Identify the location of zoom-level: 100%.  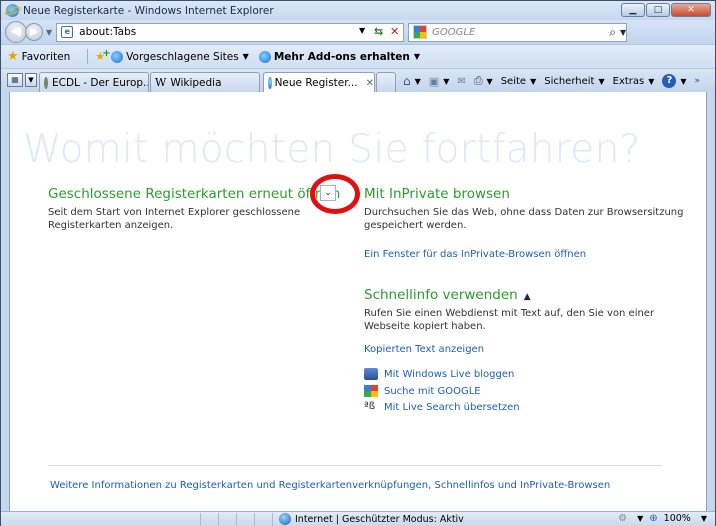
(677, 518).